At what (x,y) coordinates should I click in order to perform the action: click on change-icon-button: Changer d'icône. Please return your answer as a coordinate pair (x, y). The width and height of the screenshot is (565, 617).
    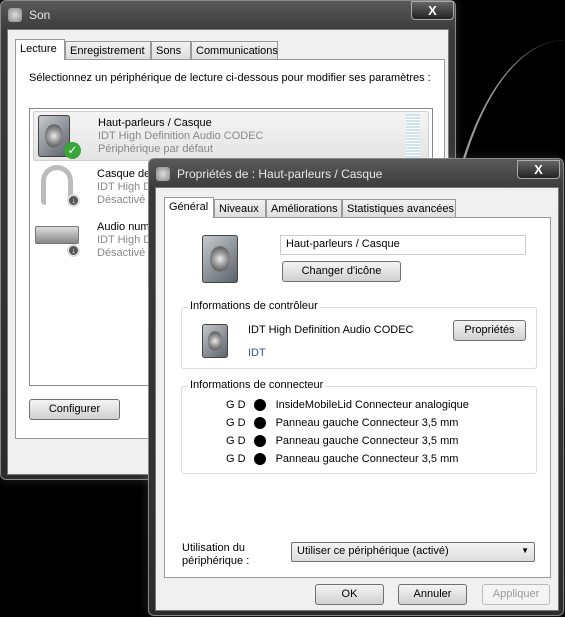
    Looking at the image, I should click on (341, 271).